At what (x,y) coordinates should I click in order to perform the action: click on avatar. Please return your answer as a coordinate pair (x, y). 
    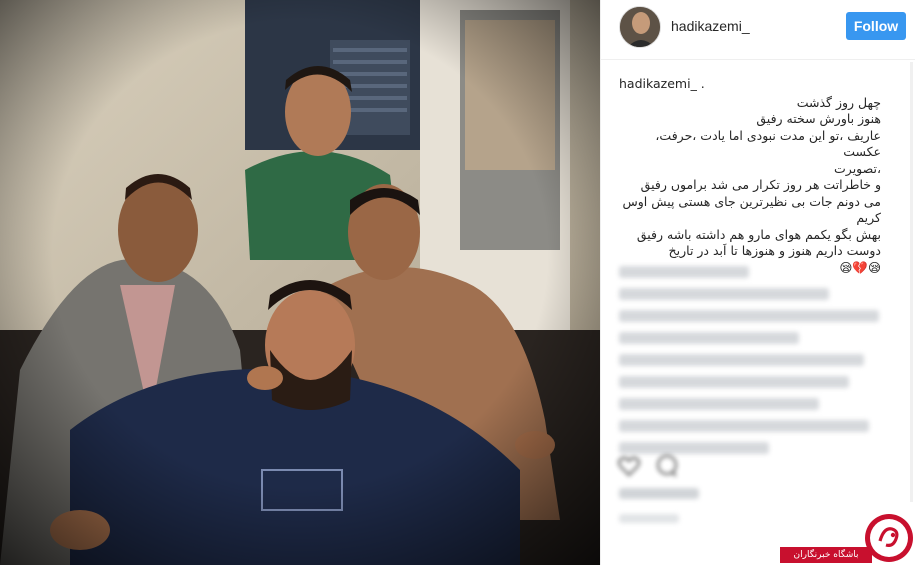
    Looking at the image, I should click on (640, 27).